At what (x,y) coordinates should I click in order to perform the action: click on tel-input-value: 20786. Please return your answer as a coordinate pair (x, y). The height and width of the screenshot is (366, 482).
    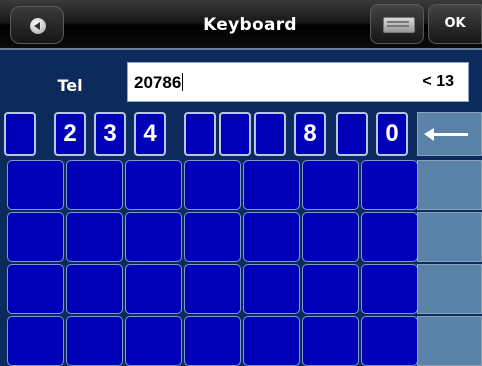
    Looking at the image, I should click on (159, 83).